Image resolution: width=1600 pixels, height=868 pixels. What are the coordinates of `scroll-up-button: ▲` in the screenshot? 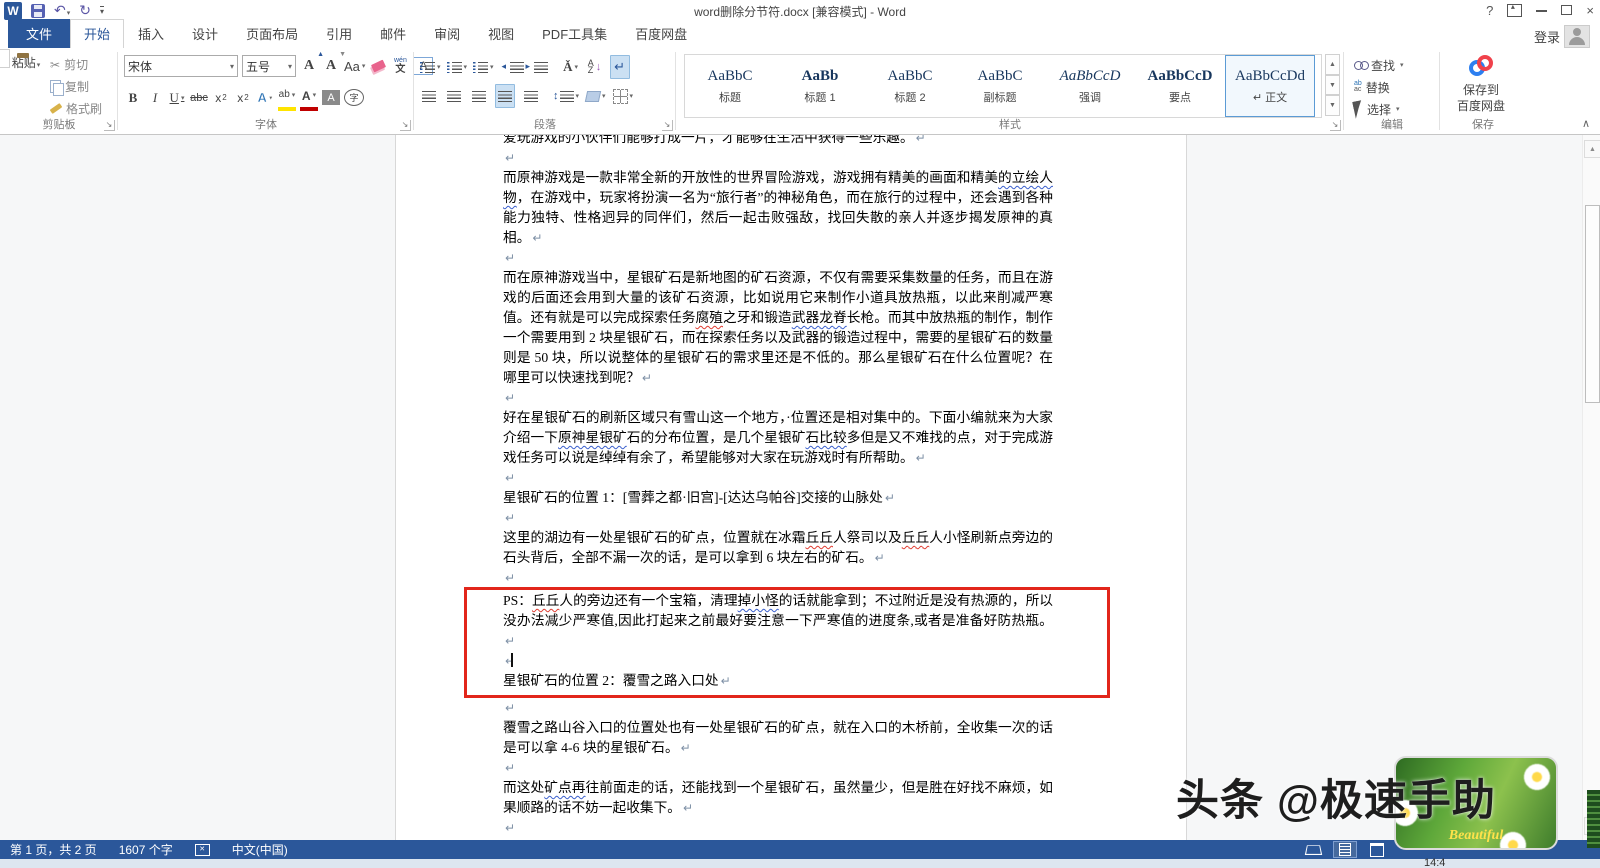 It's located at (1592, 149).